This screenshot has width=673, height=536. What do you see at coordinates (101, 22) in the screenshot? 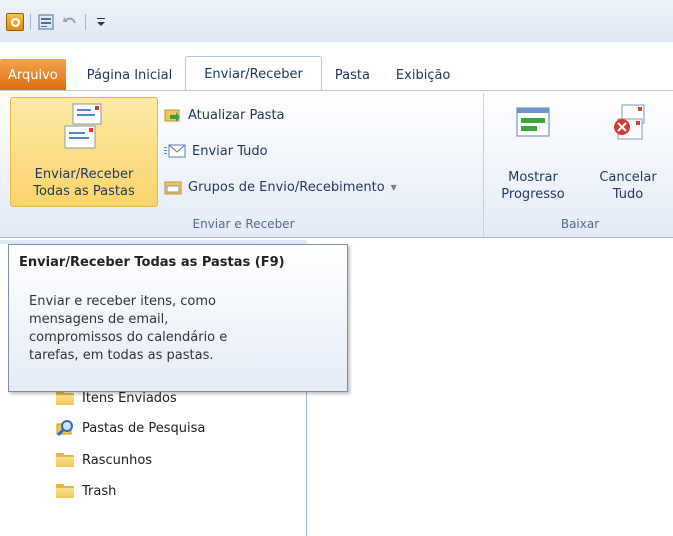
I see `customize-icon` at bounding box center [101, 22].